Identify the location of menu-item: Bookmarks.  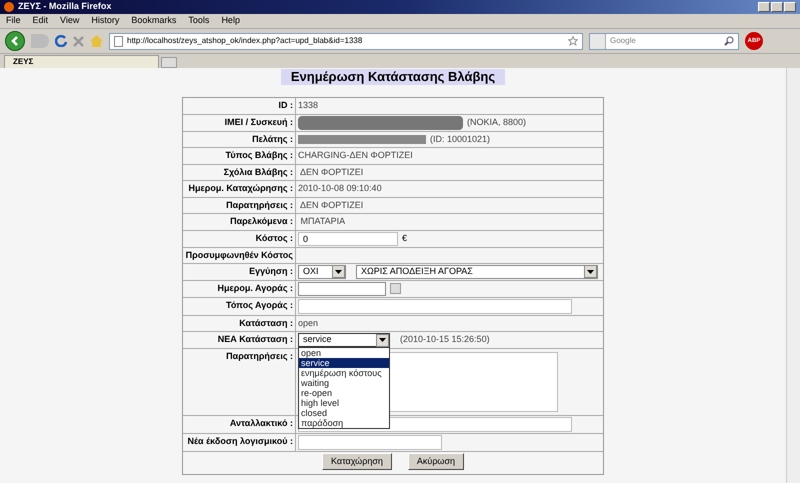
(153, 21).